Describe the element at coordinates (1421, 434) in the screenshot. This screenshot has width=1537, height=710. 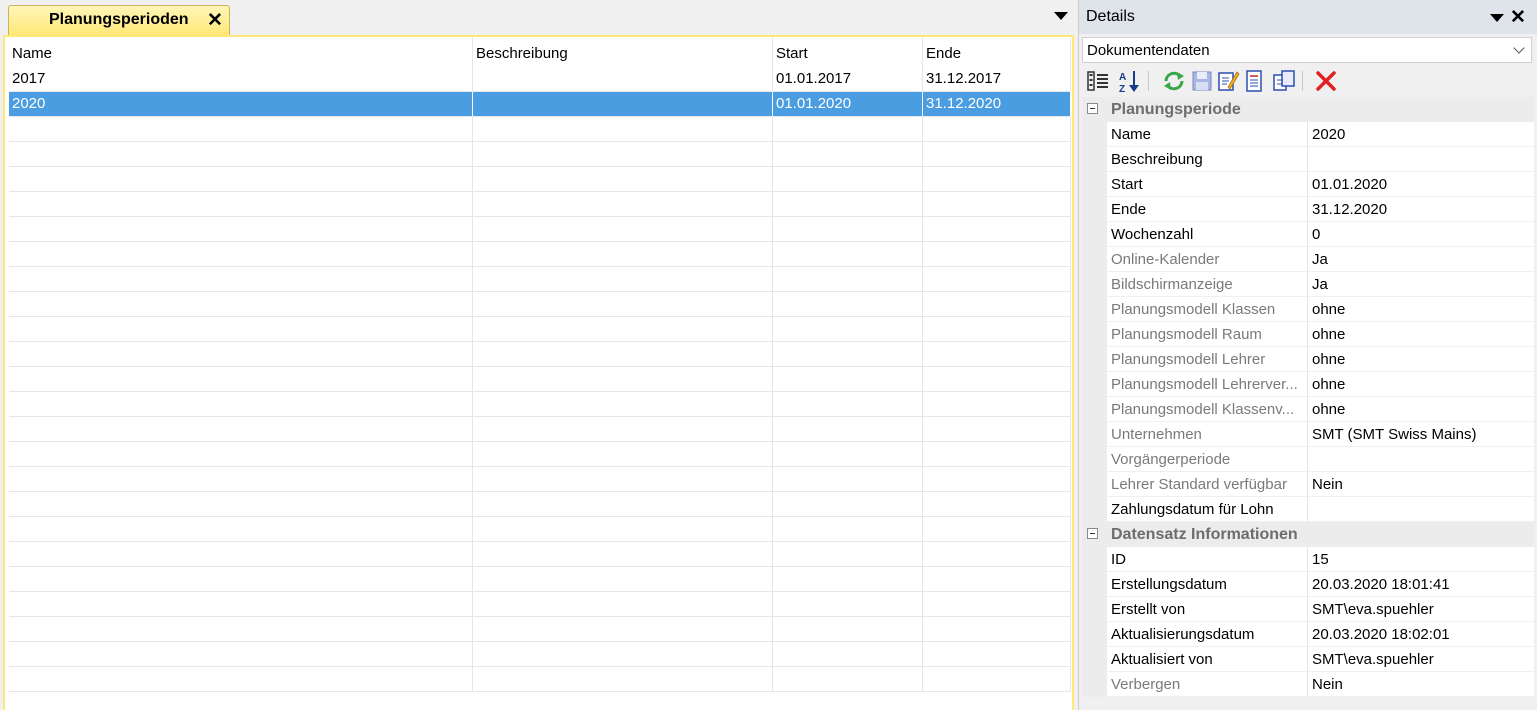
I see `property-value: SMT (SMT Swiss Mains)` at that location.